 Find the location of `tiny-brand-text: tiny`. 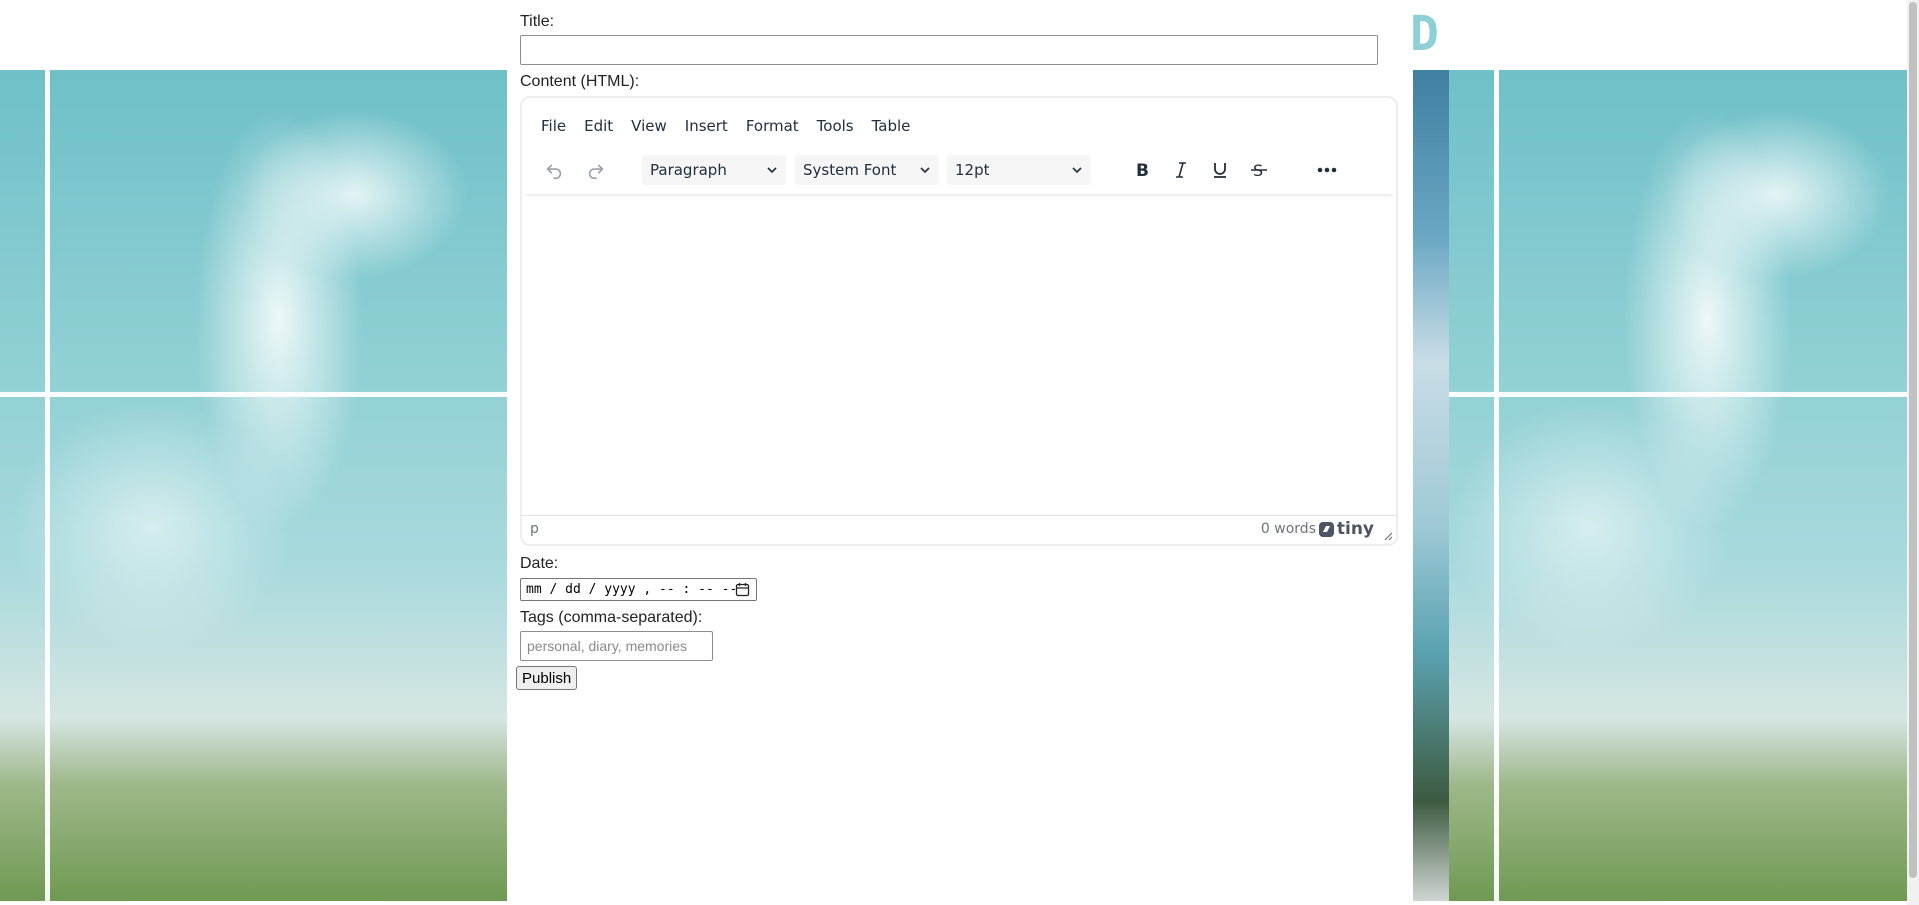

tiny-brand-text: tiny is located at coordinates (1355, 529).